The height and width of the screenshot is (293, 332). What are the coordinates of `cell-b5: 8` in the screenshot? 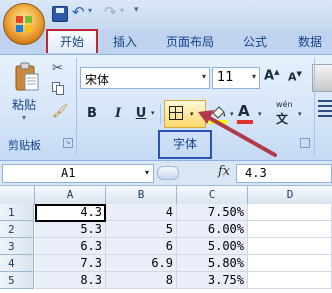 It's located at (141, 280).